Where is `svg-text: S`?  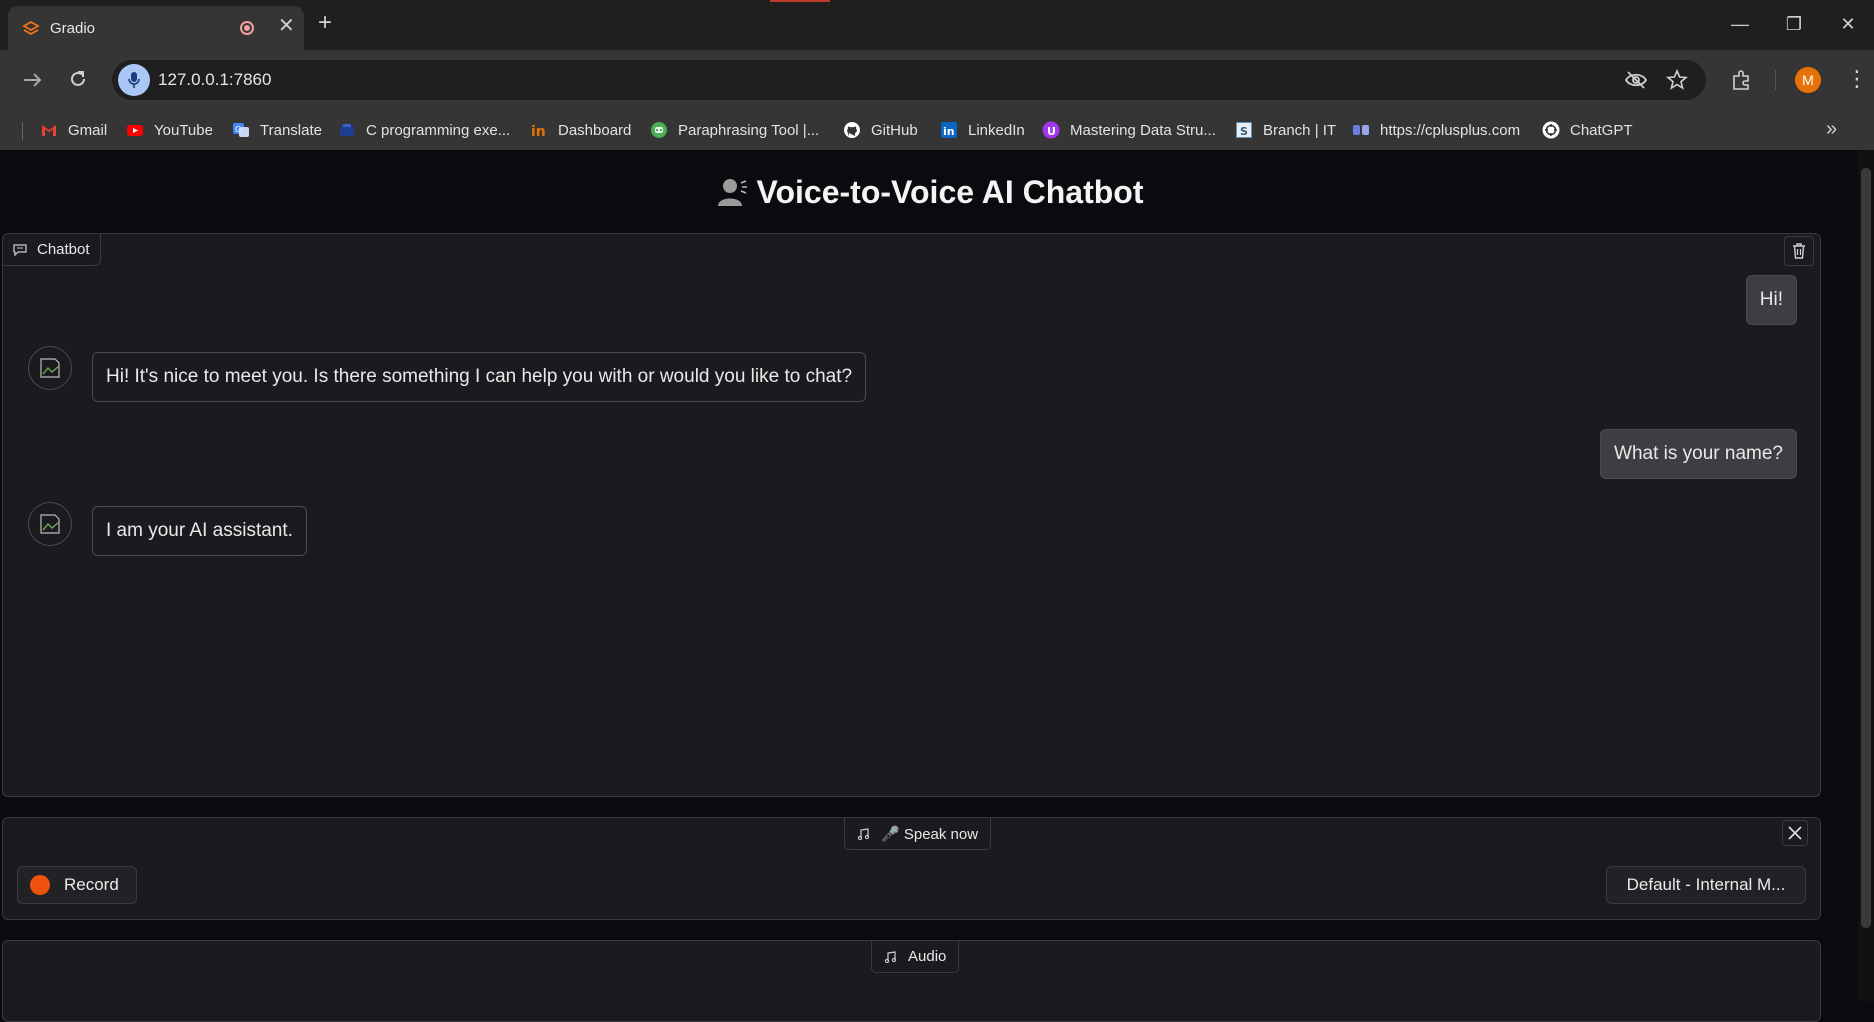 svg-text: S is located at coordinates (1244, 131).